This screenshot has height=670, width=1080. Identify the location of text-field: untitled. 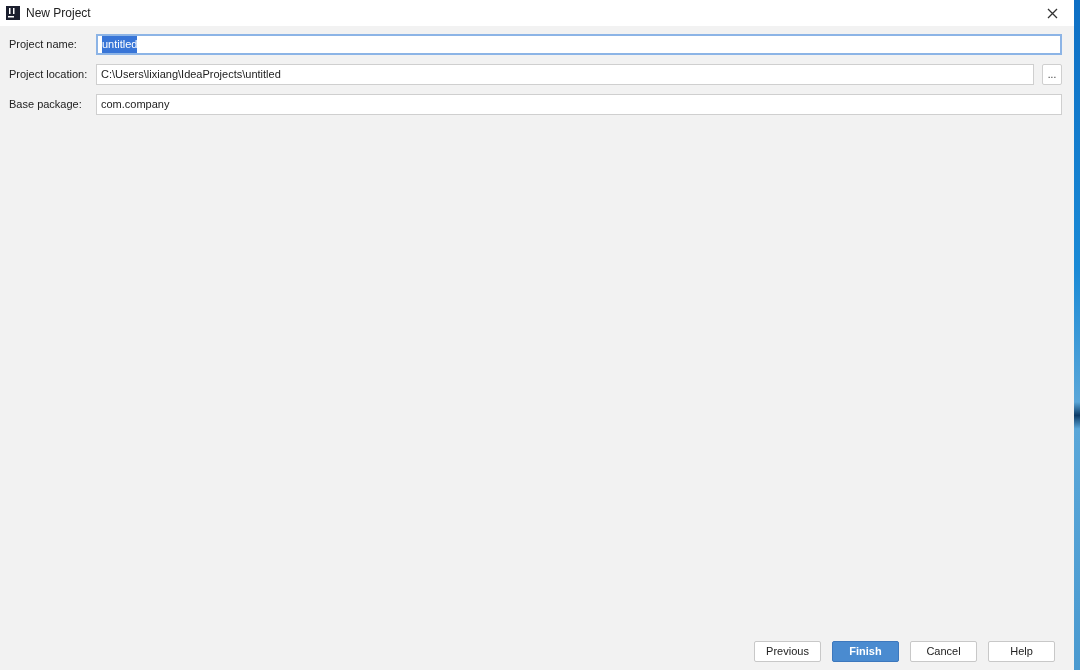
(579, 44).